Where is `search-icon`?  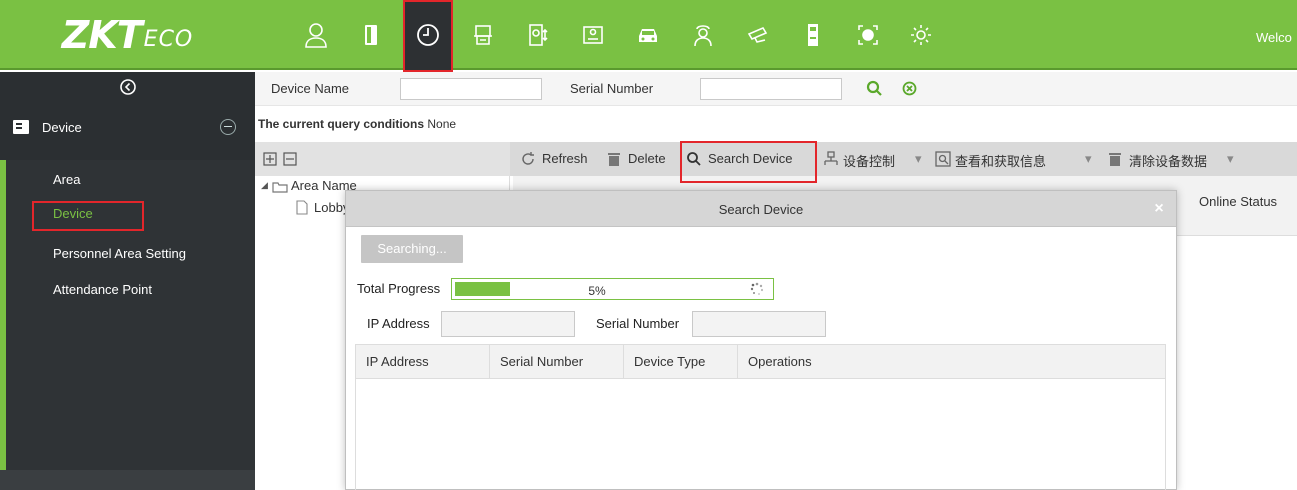 search-icon is located at coordinates (874, 88).